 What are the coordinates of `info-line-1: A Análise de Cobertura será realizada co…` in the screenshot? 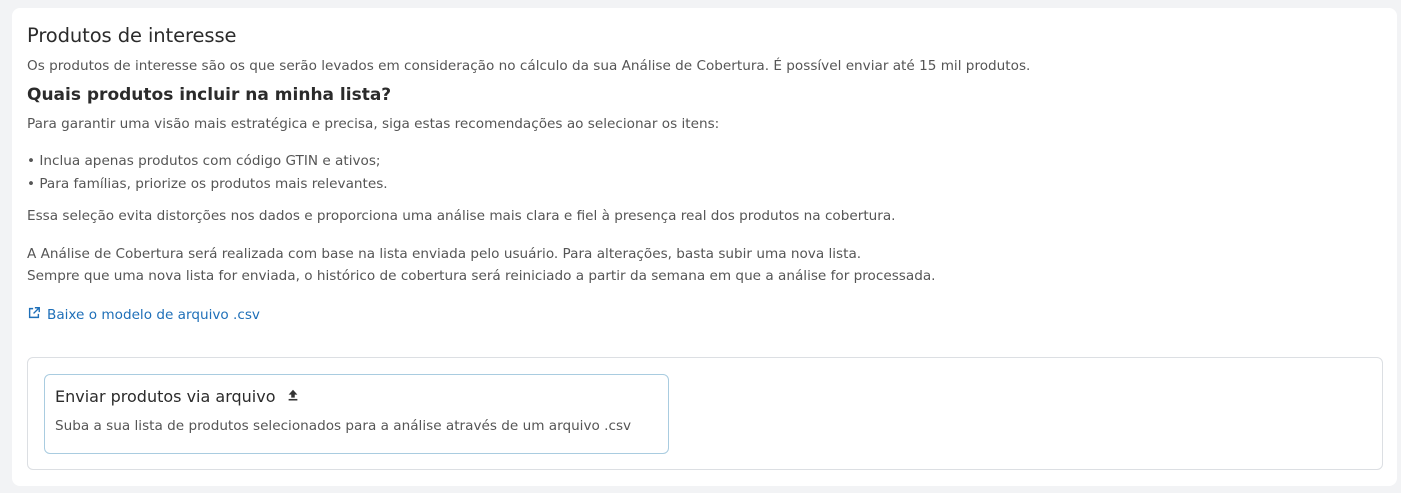 It's located at (444, 254).